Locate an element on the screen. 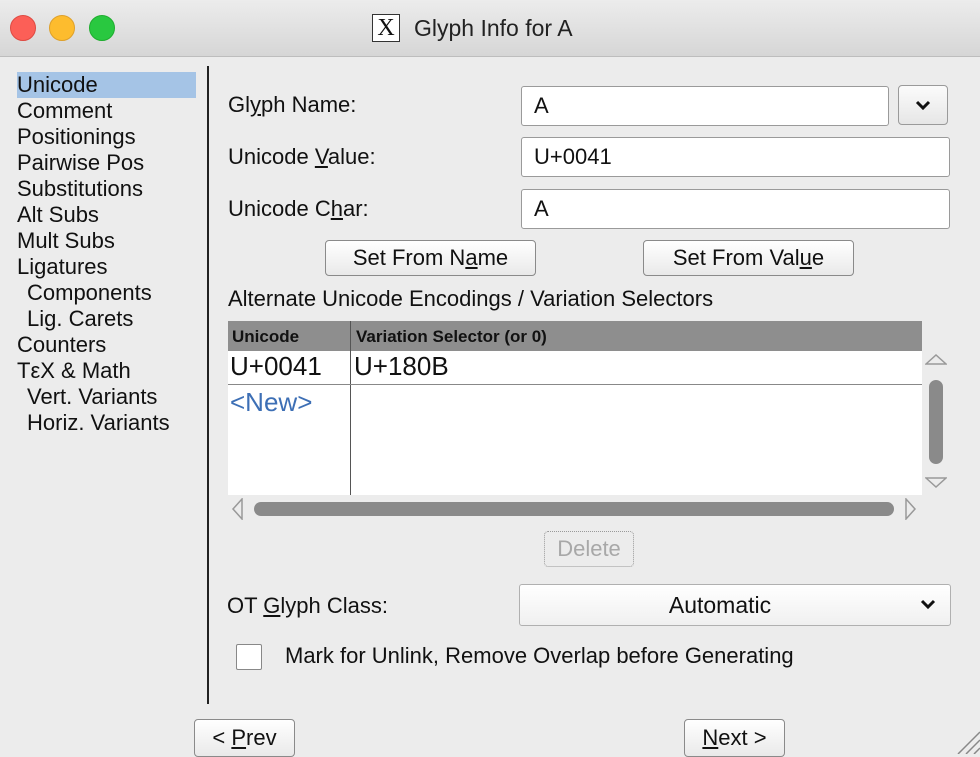 The image size is (980, 757). ot-glyph-class-select: Automatic is located at coordinates (735, 605).